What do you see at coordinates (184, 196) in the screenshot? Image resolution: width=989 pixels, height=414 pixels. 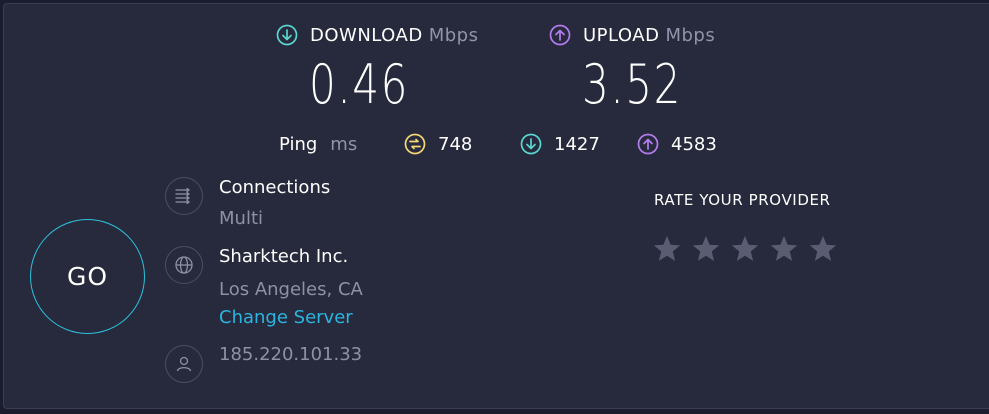 I see `connections-icon` at bounding box center [184, 196].